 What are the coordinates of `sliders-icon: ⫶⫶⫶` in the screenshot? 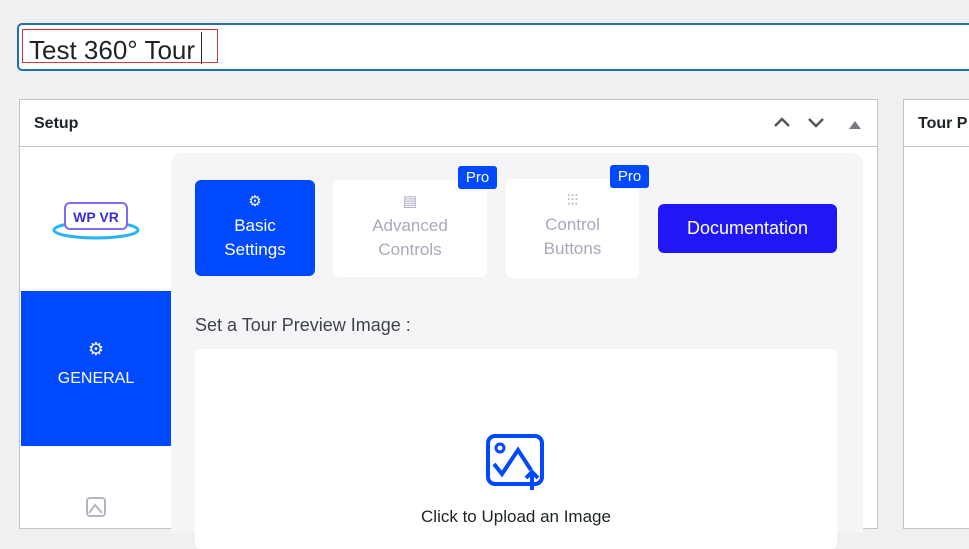 It's located at (572, 200).